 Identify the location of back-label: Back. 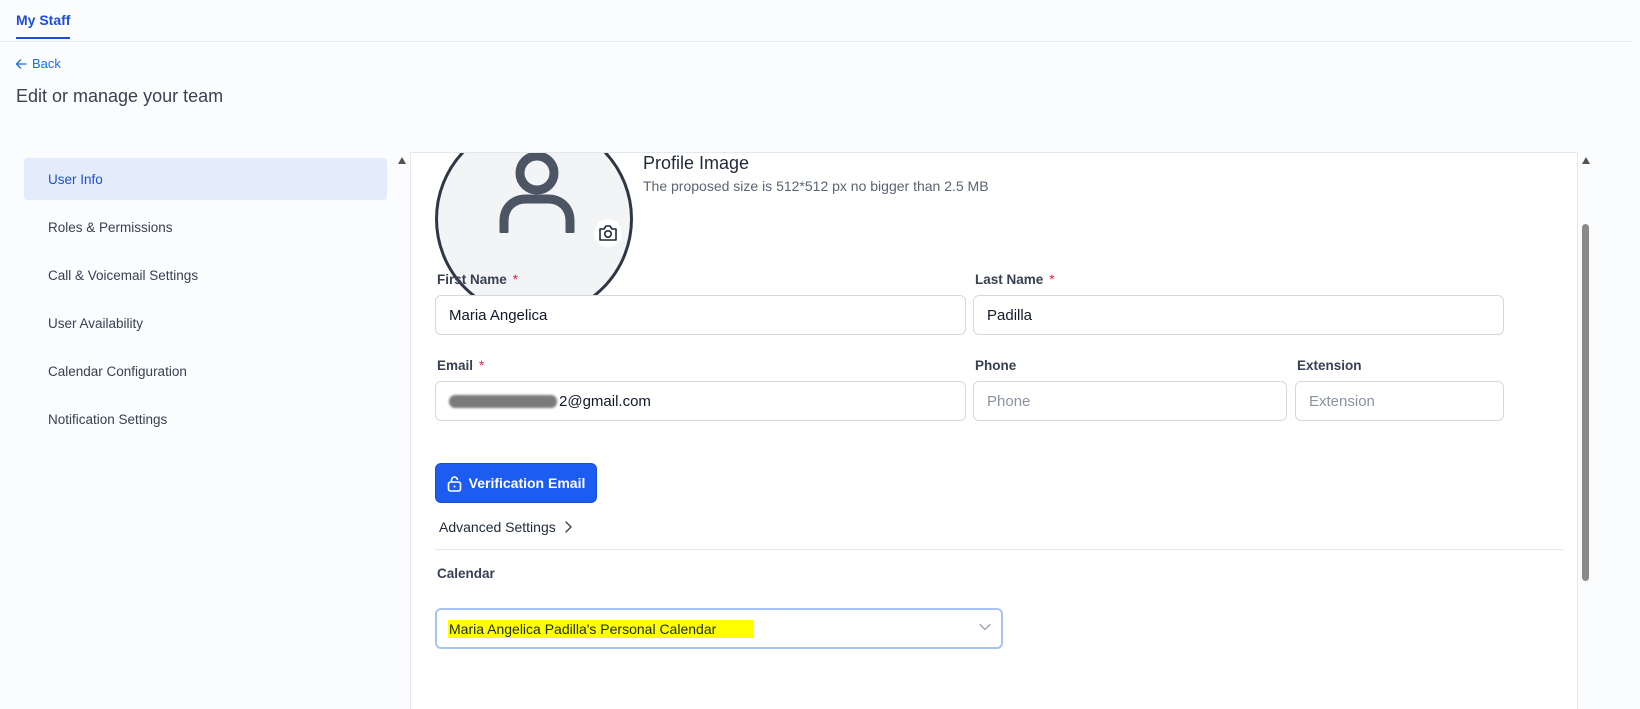
(46, 63).